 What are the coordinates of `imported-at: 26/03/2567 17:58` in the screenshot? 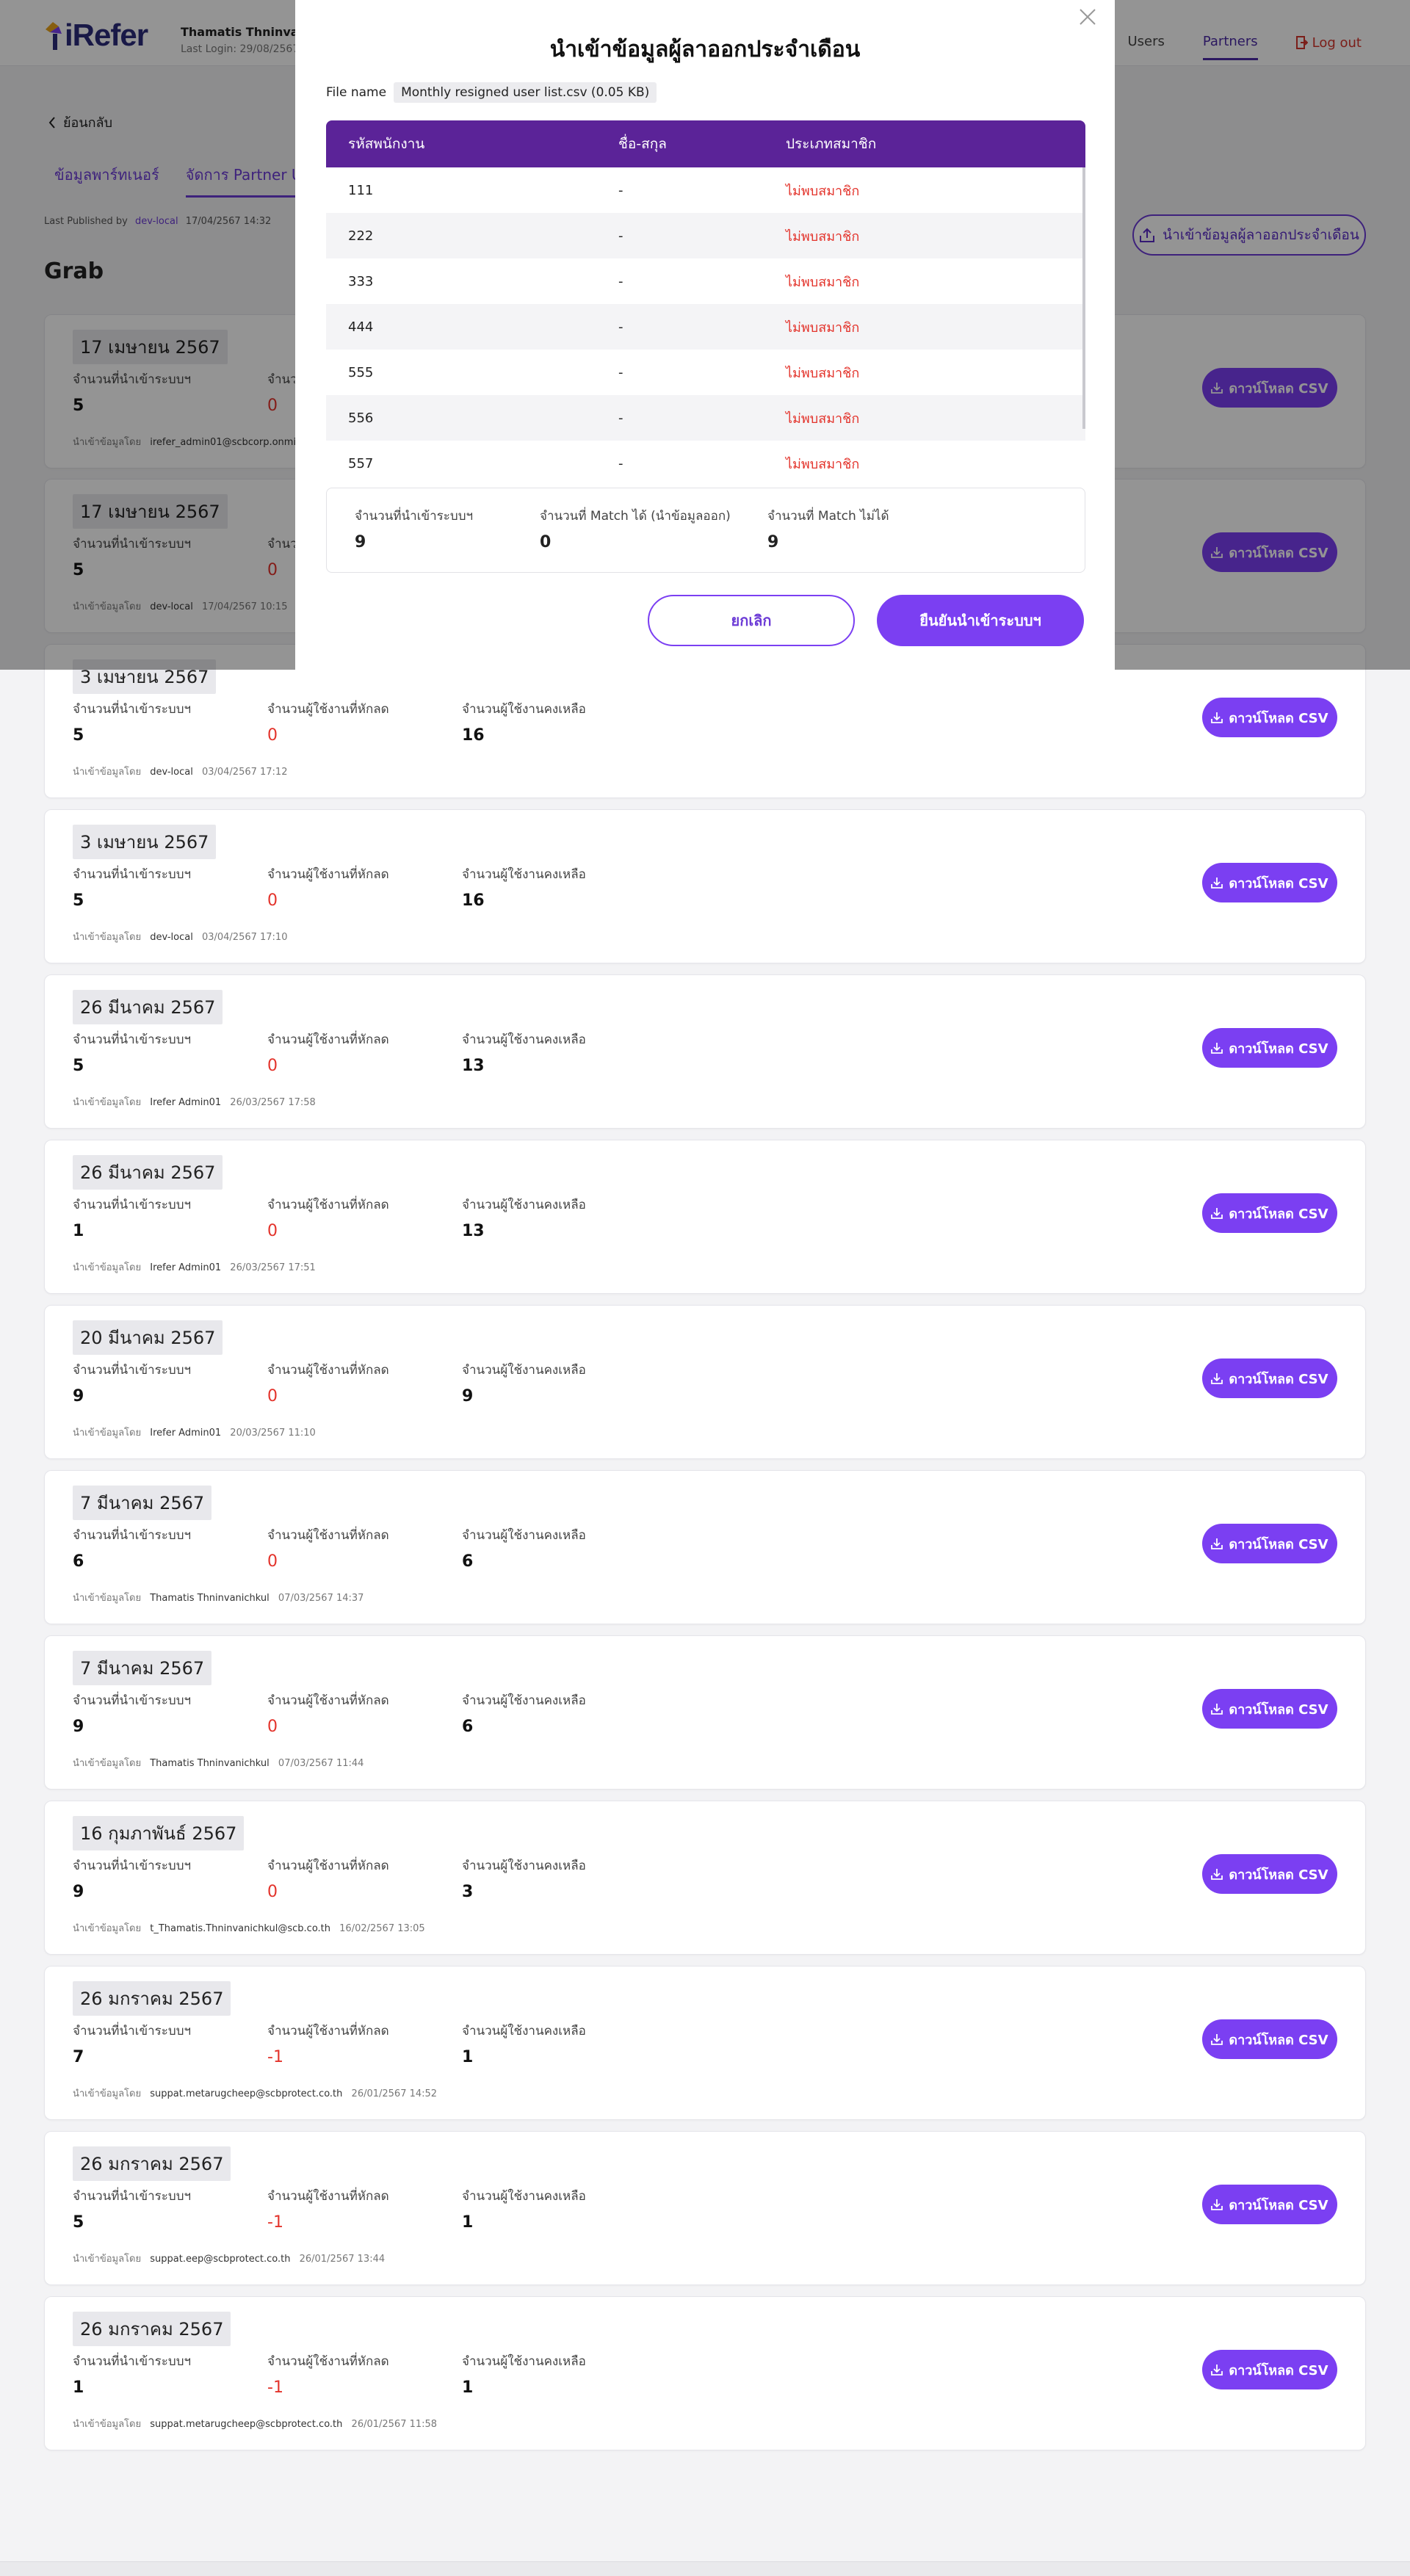 It's located at (273, 1102).